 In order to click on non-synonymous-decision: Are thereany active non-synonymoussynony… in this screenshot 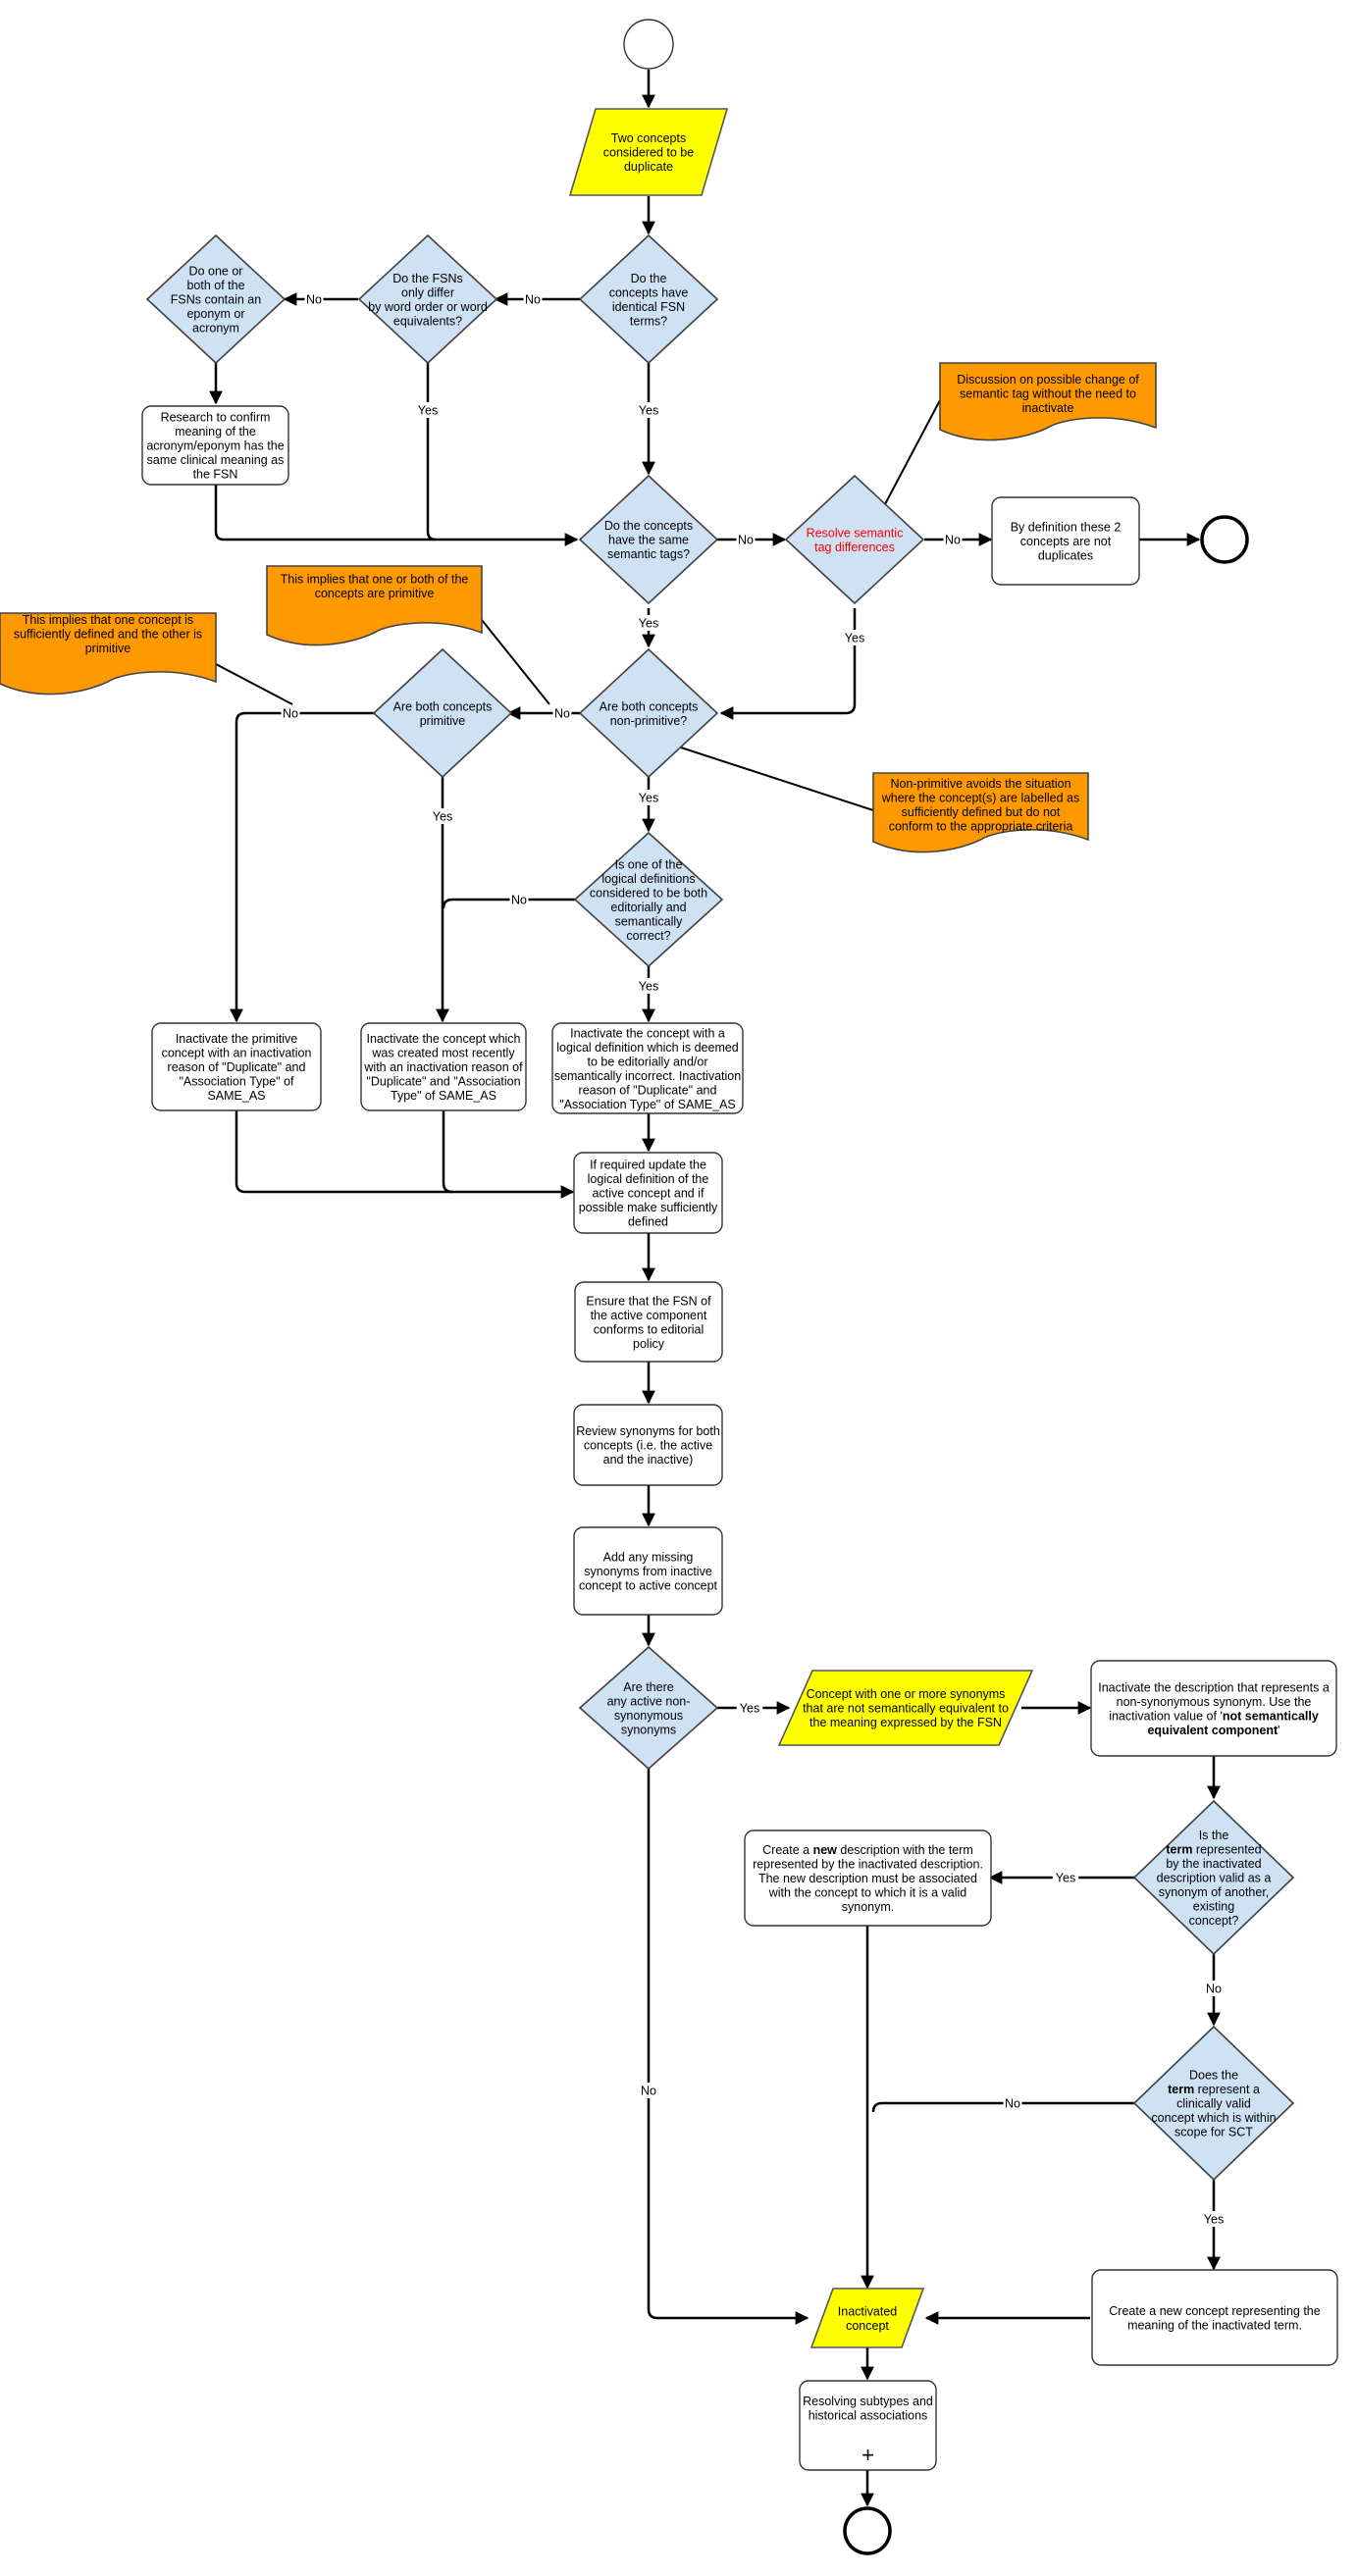, I will do `click(648, 1708)`.